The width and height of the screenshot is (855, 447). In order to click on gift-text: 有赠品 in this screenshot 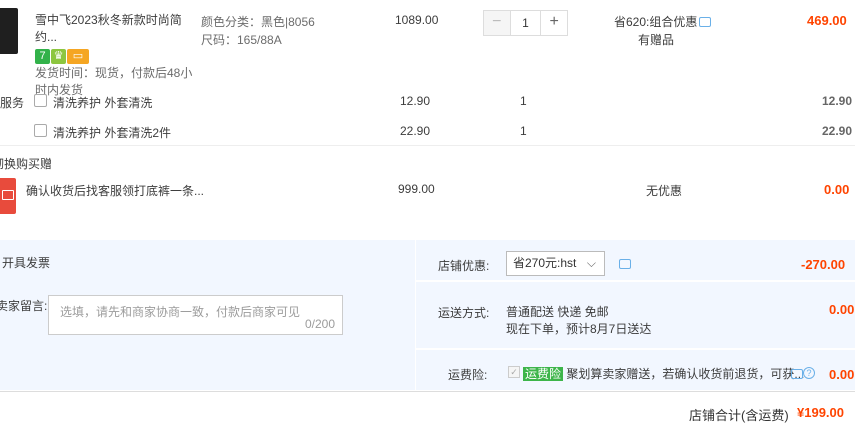, I will do `click(656, 40)`.